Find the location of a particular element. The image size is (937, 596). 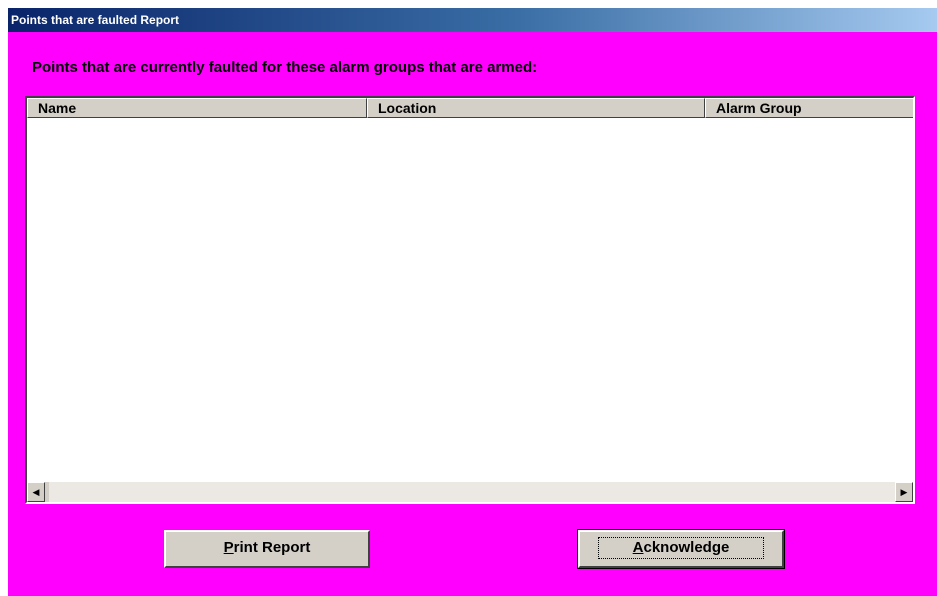

list-header: Name Location Alarm Group is located at coordinates (470, 108).